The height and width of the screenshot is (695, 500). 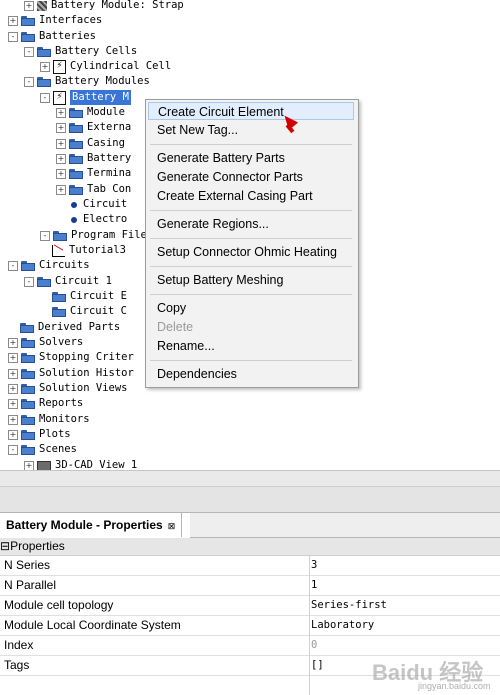 What do you see at coordinates (87, 81) in the screenshot?
I see `tree-item: - Battery Modules` at bounding box center [87, 81].